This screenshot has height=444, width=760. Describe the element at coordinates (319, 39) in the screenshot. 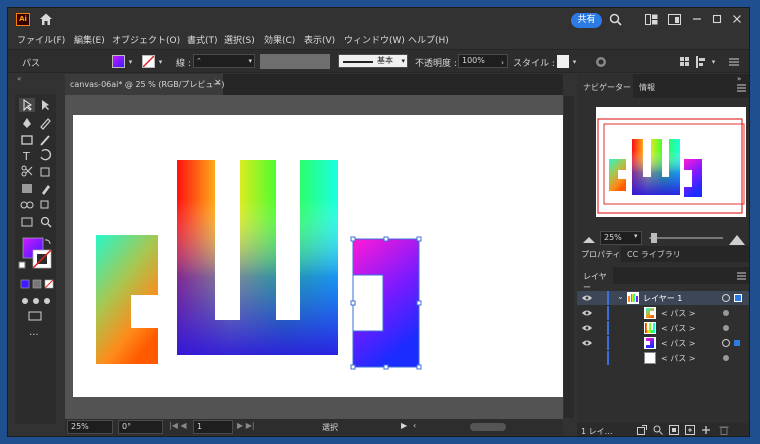

I see `menu-view: 表示(V)` at that location.